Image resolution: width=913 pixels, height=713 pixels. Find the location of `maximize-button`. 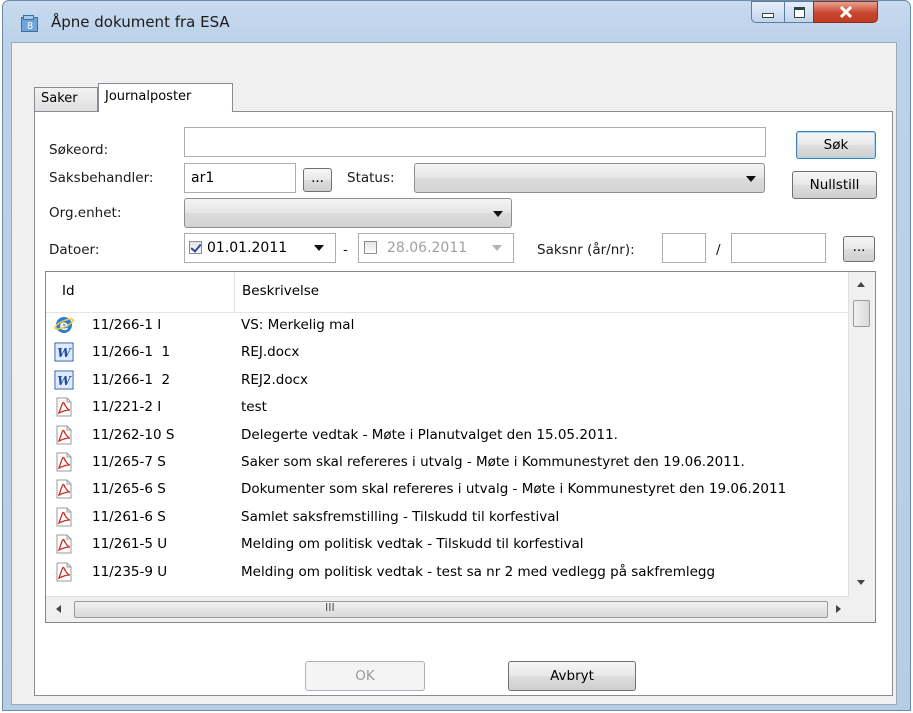

maximize-button is located at coordinates (799, 12).